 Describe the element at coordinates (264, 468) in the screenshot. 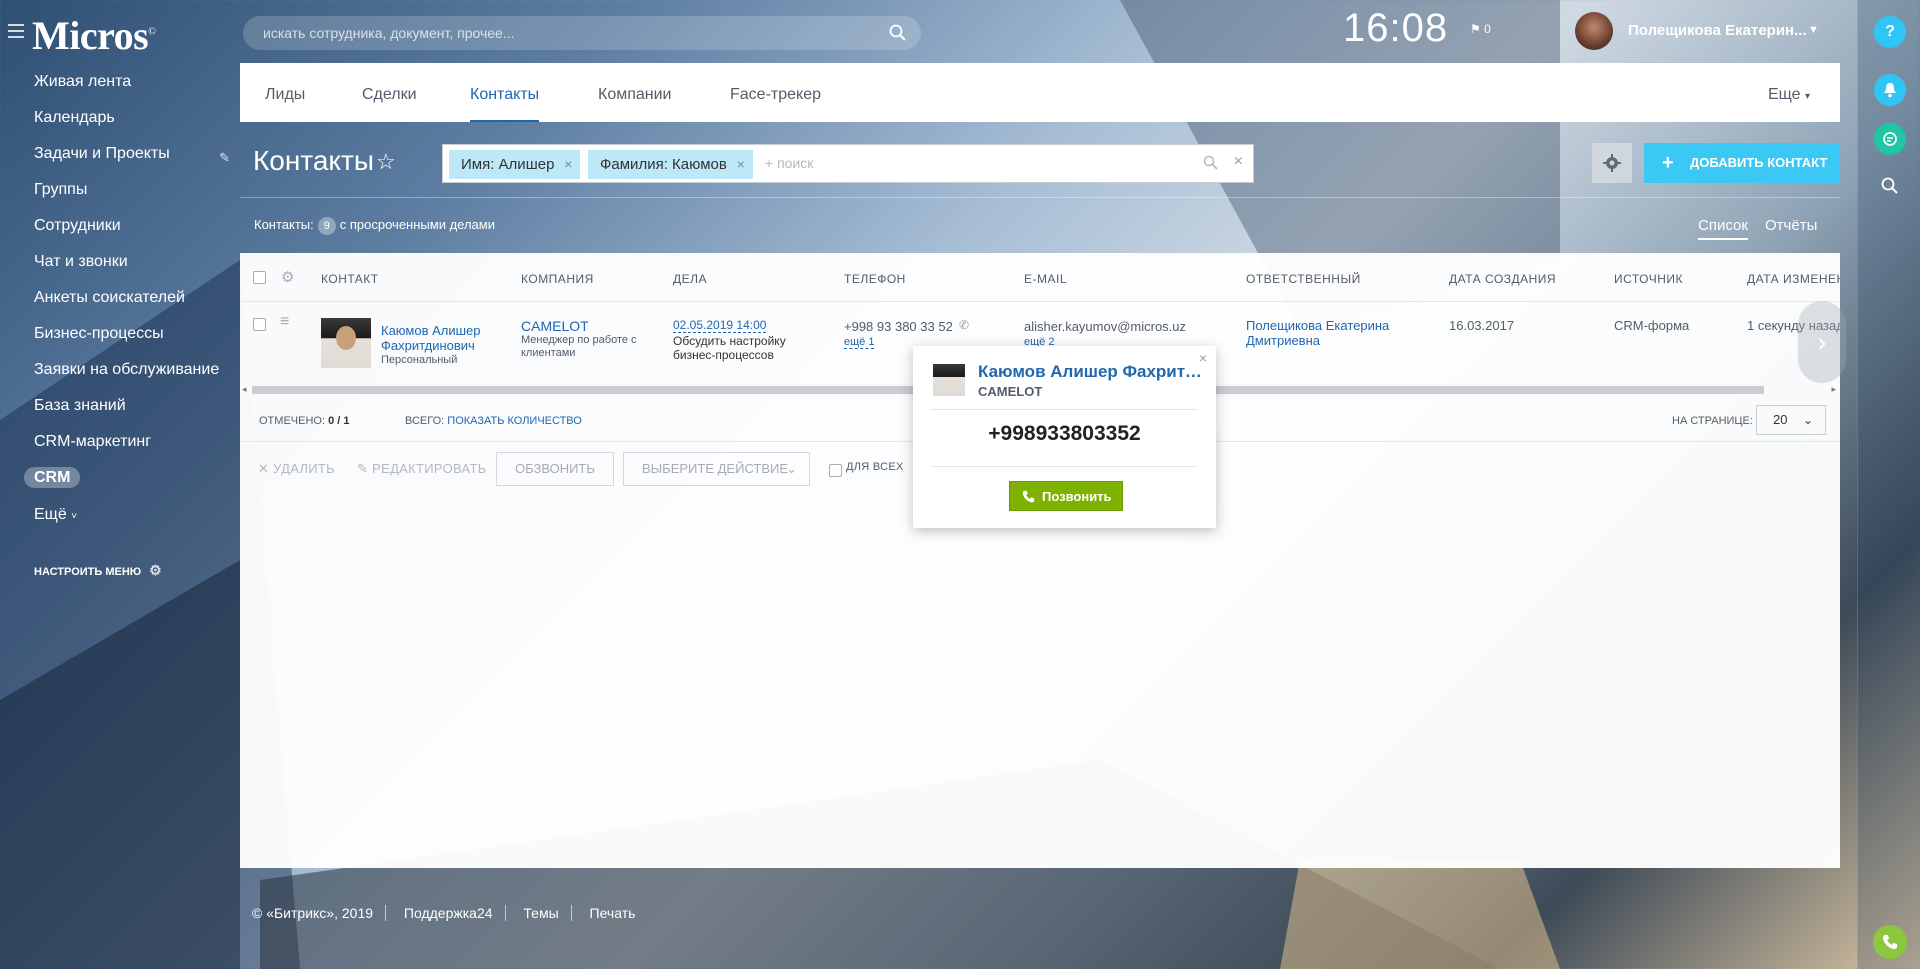

I see `close-icon: ✕` at that location.